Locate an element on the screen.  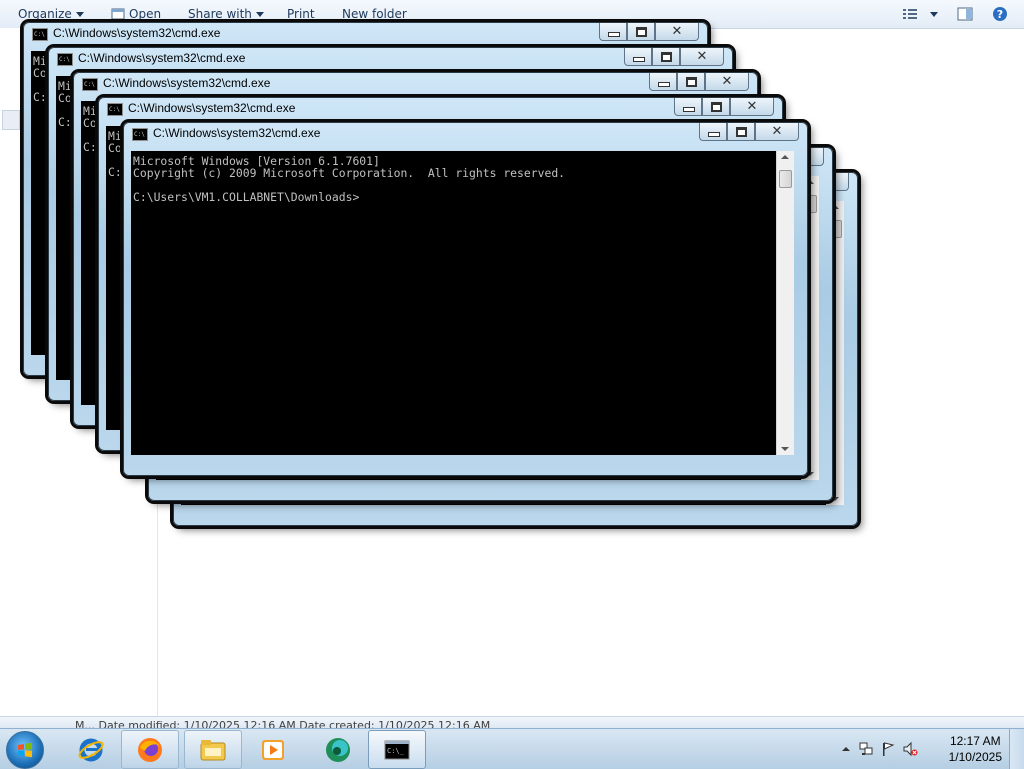
show-hidden-icons-icon is located at coordinates (846, 749).